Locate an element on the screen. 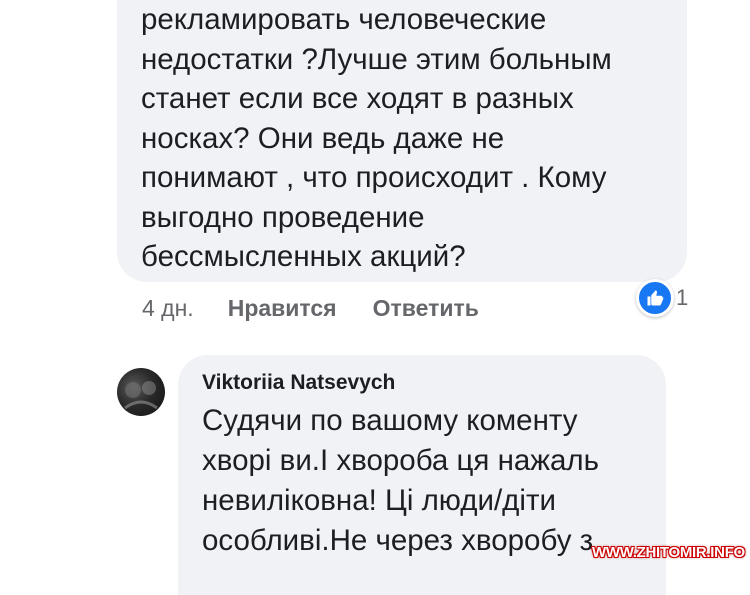 The image size is (750, 595). like-icon is located at coordinates (655, 298).